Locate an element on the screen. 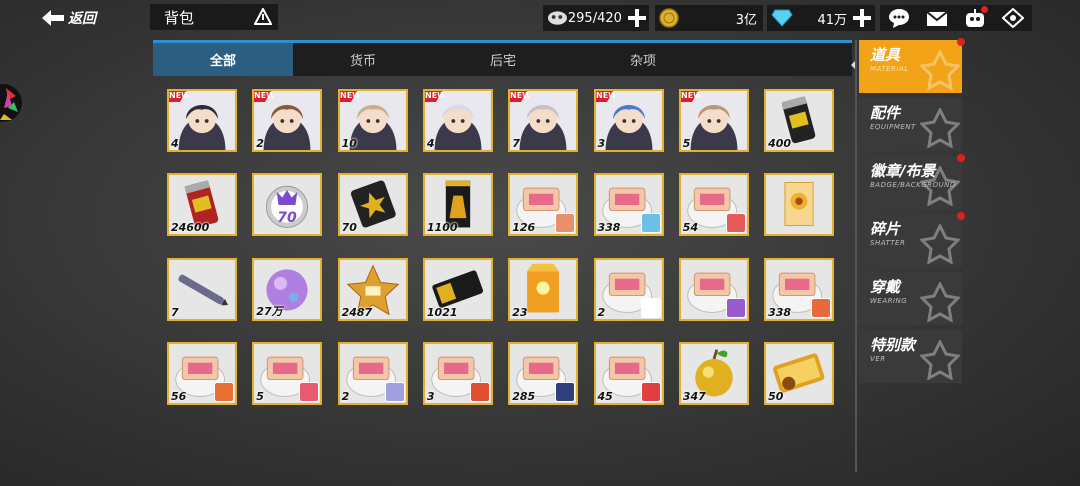  inventory-item: NEW 3 is located at coordinates (628, 120).